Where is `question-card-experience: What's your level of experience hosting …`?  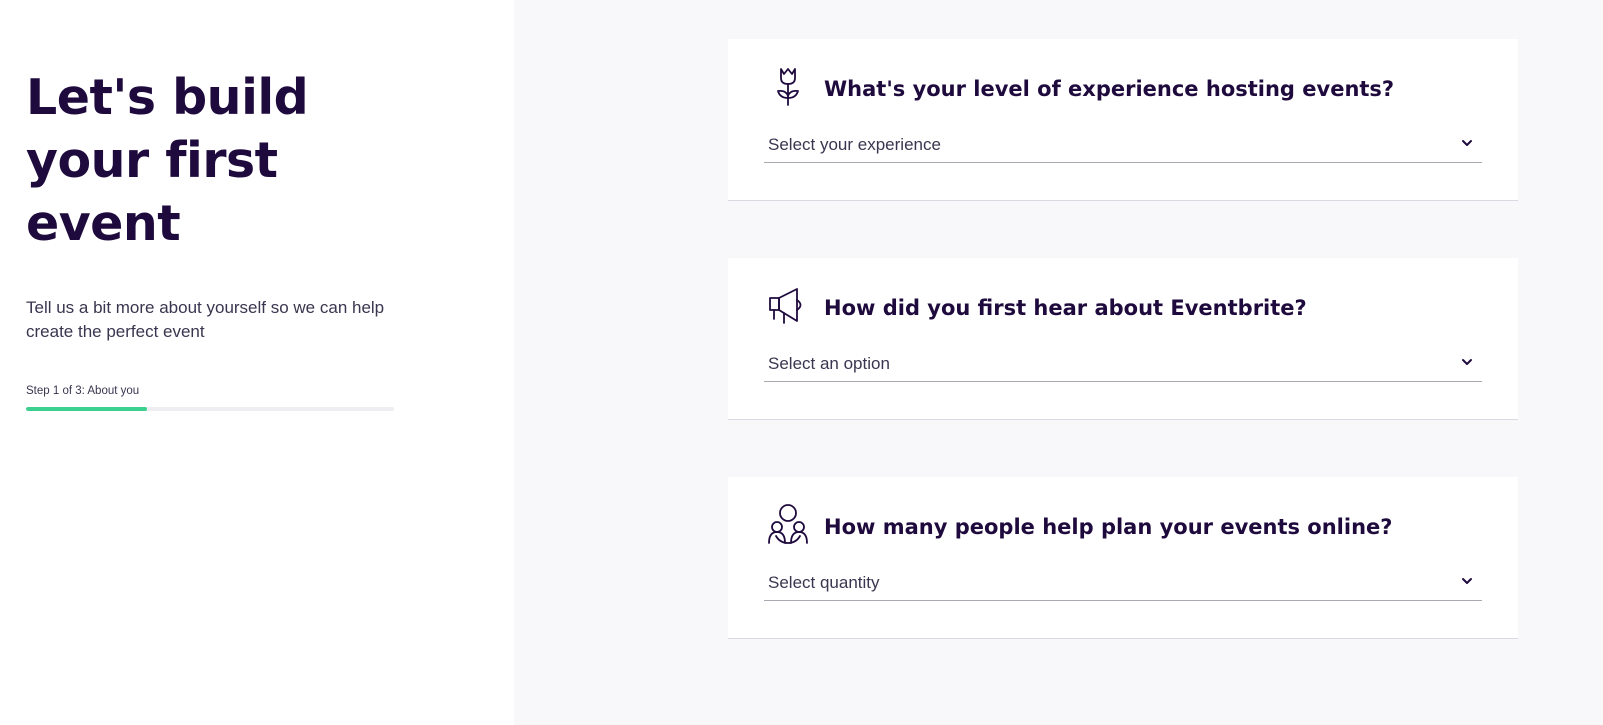
question-card-experience: What's your level of experience hosting … is located at coordinates (1123, 120).